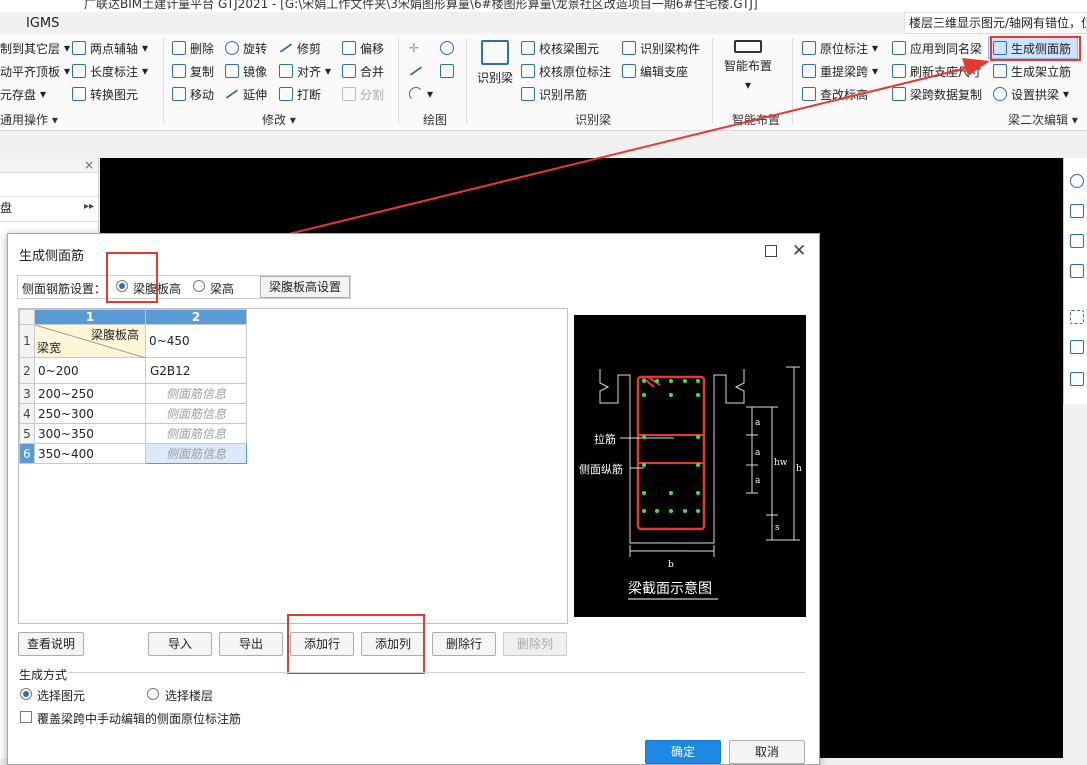 Image resolution: width=1087 pixels, height=765 pixels. What do you see at coordinates (189, 695) in the screenshot?
I see `radio-select-floors-label: 选择楼层` at bounding box center [189, 695].